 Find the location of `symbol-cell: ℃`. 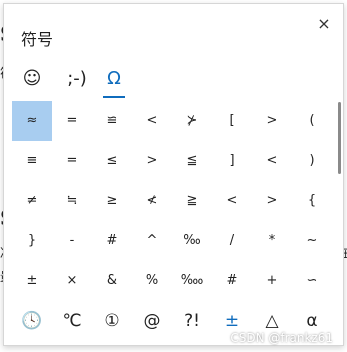

symbol-cell: ℃ is located at coordinates (72, 321).